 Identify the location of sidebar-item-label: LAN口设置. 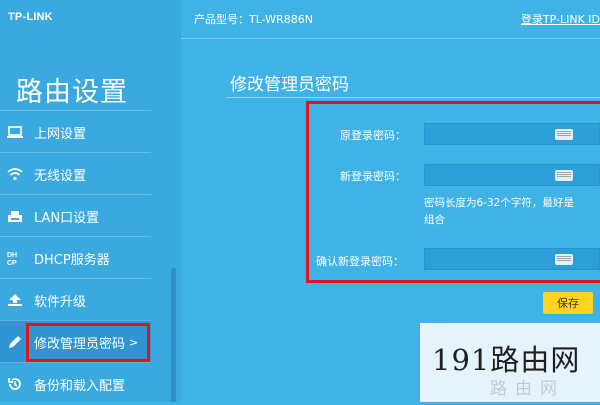
(67, 218).